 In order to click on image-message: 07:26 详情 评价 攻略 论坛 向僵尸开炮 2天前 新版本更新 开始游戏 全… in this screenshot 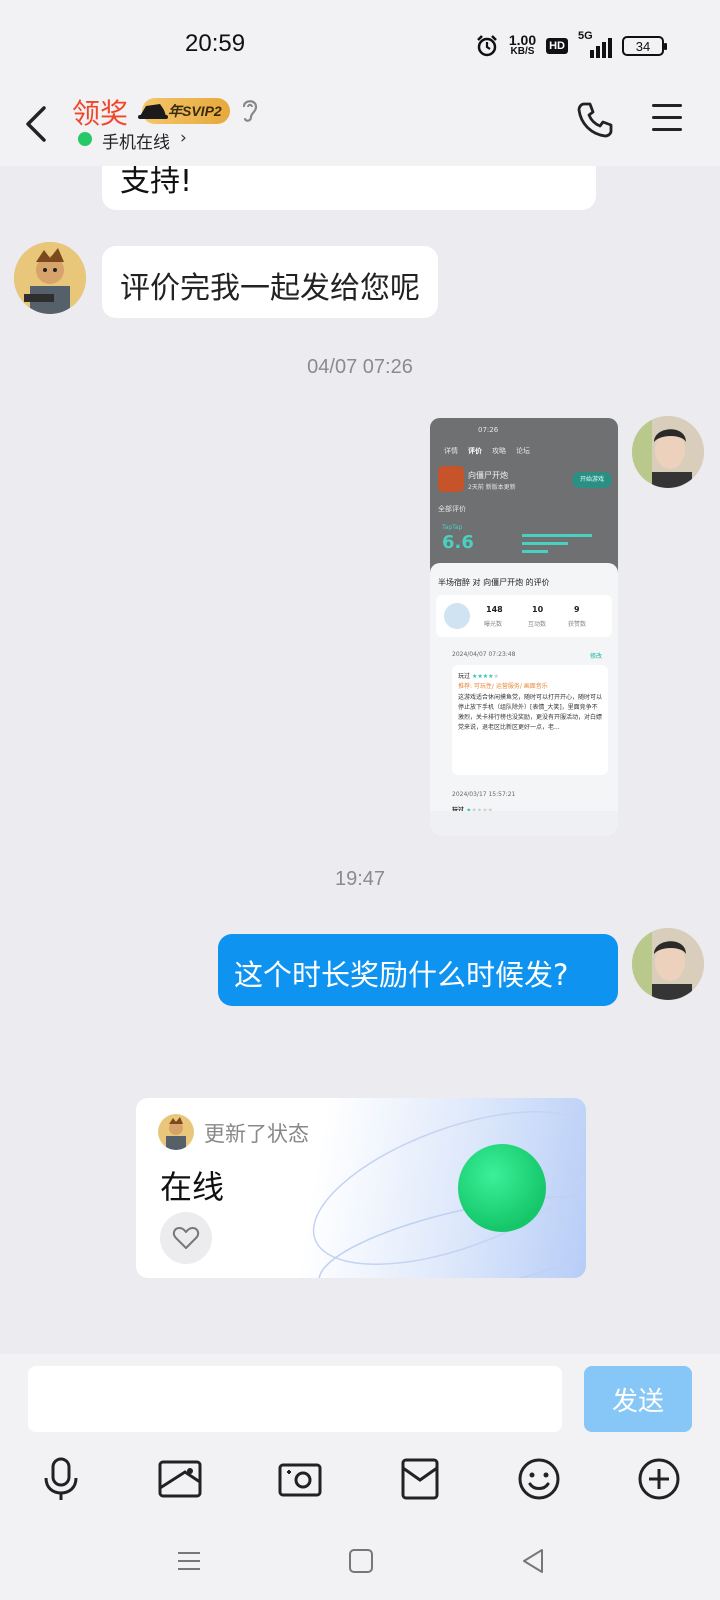, I will do `click(524, 627)`.